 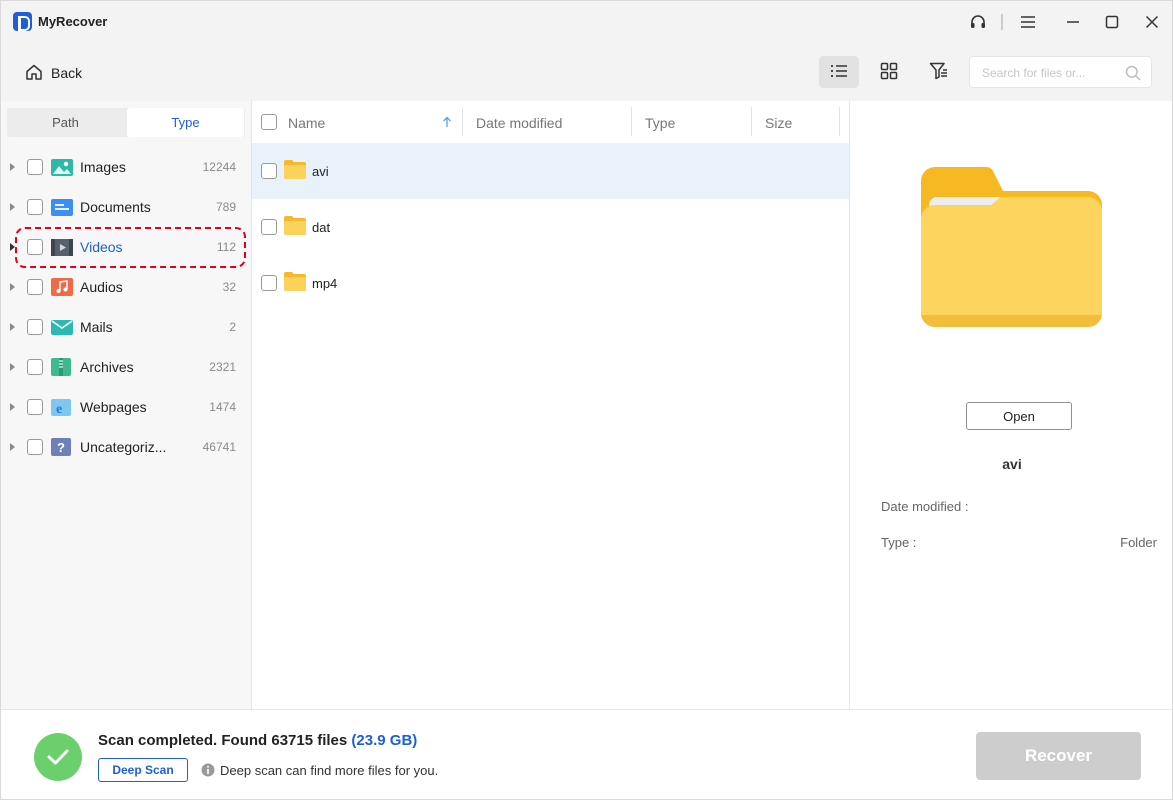 I want to click on select-all-checkbox, so click(x=269, y=122).